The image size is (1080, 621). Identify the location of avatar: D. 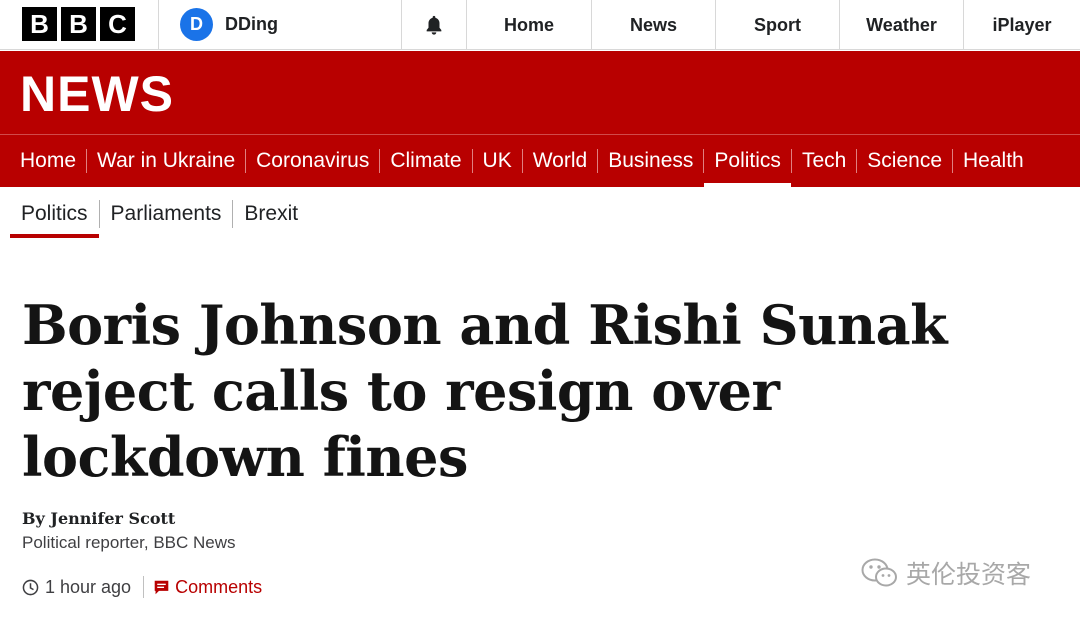
(196, 24).